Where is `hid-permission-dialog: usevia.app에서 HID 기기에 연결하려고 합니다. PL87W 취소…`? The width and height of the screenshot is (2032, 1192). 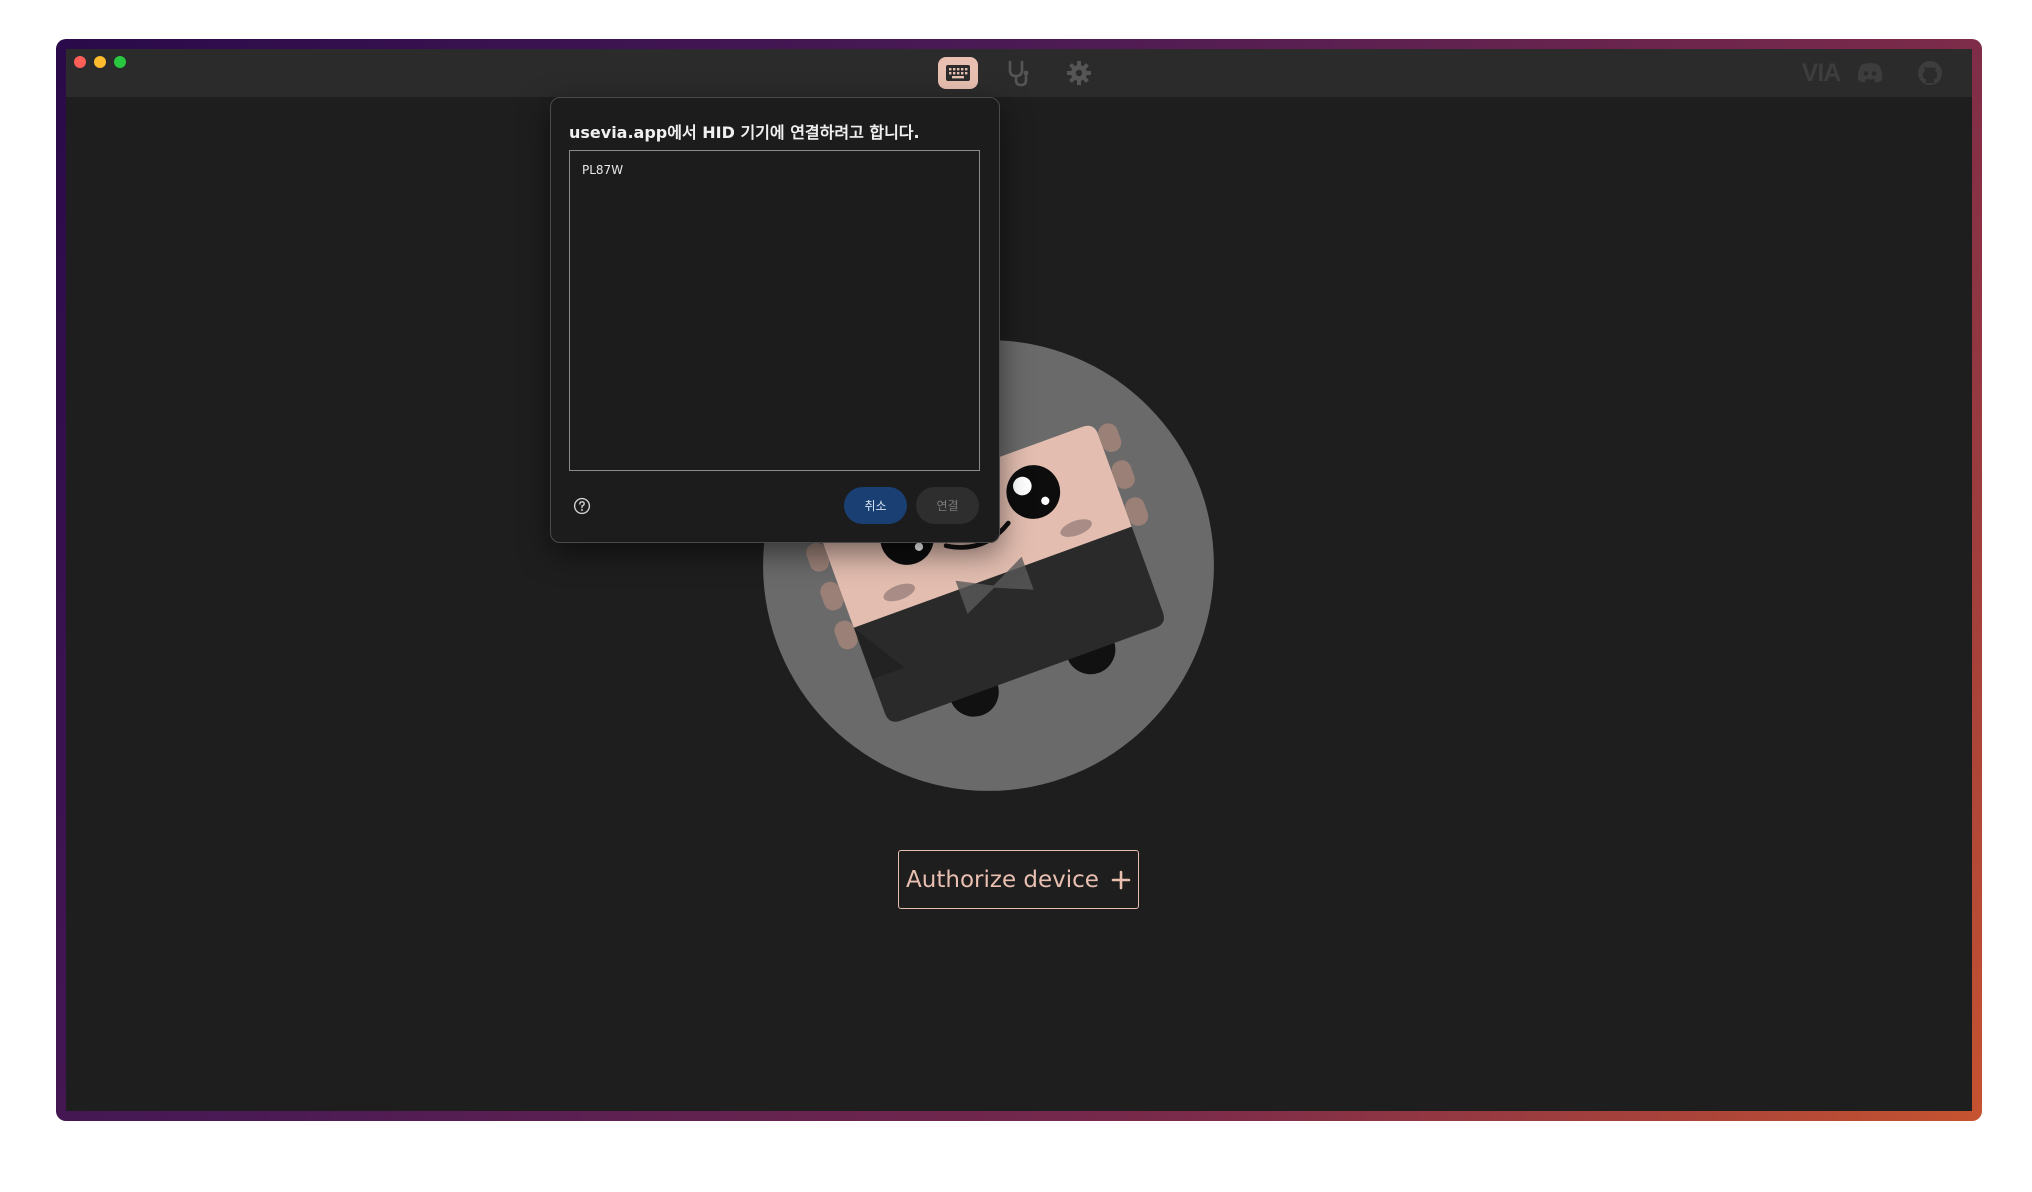
hid-permission-dialog: usevia.app에서 HID 기기에 연결하려고 합니다. PL87W 취소… is located at coordinates (775, 320).